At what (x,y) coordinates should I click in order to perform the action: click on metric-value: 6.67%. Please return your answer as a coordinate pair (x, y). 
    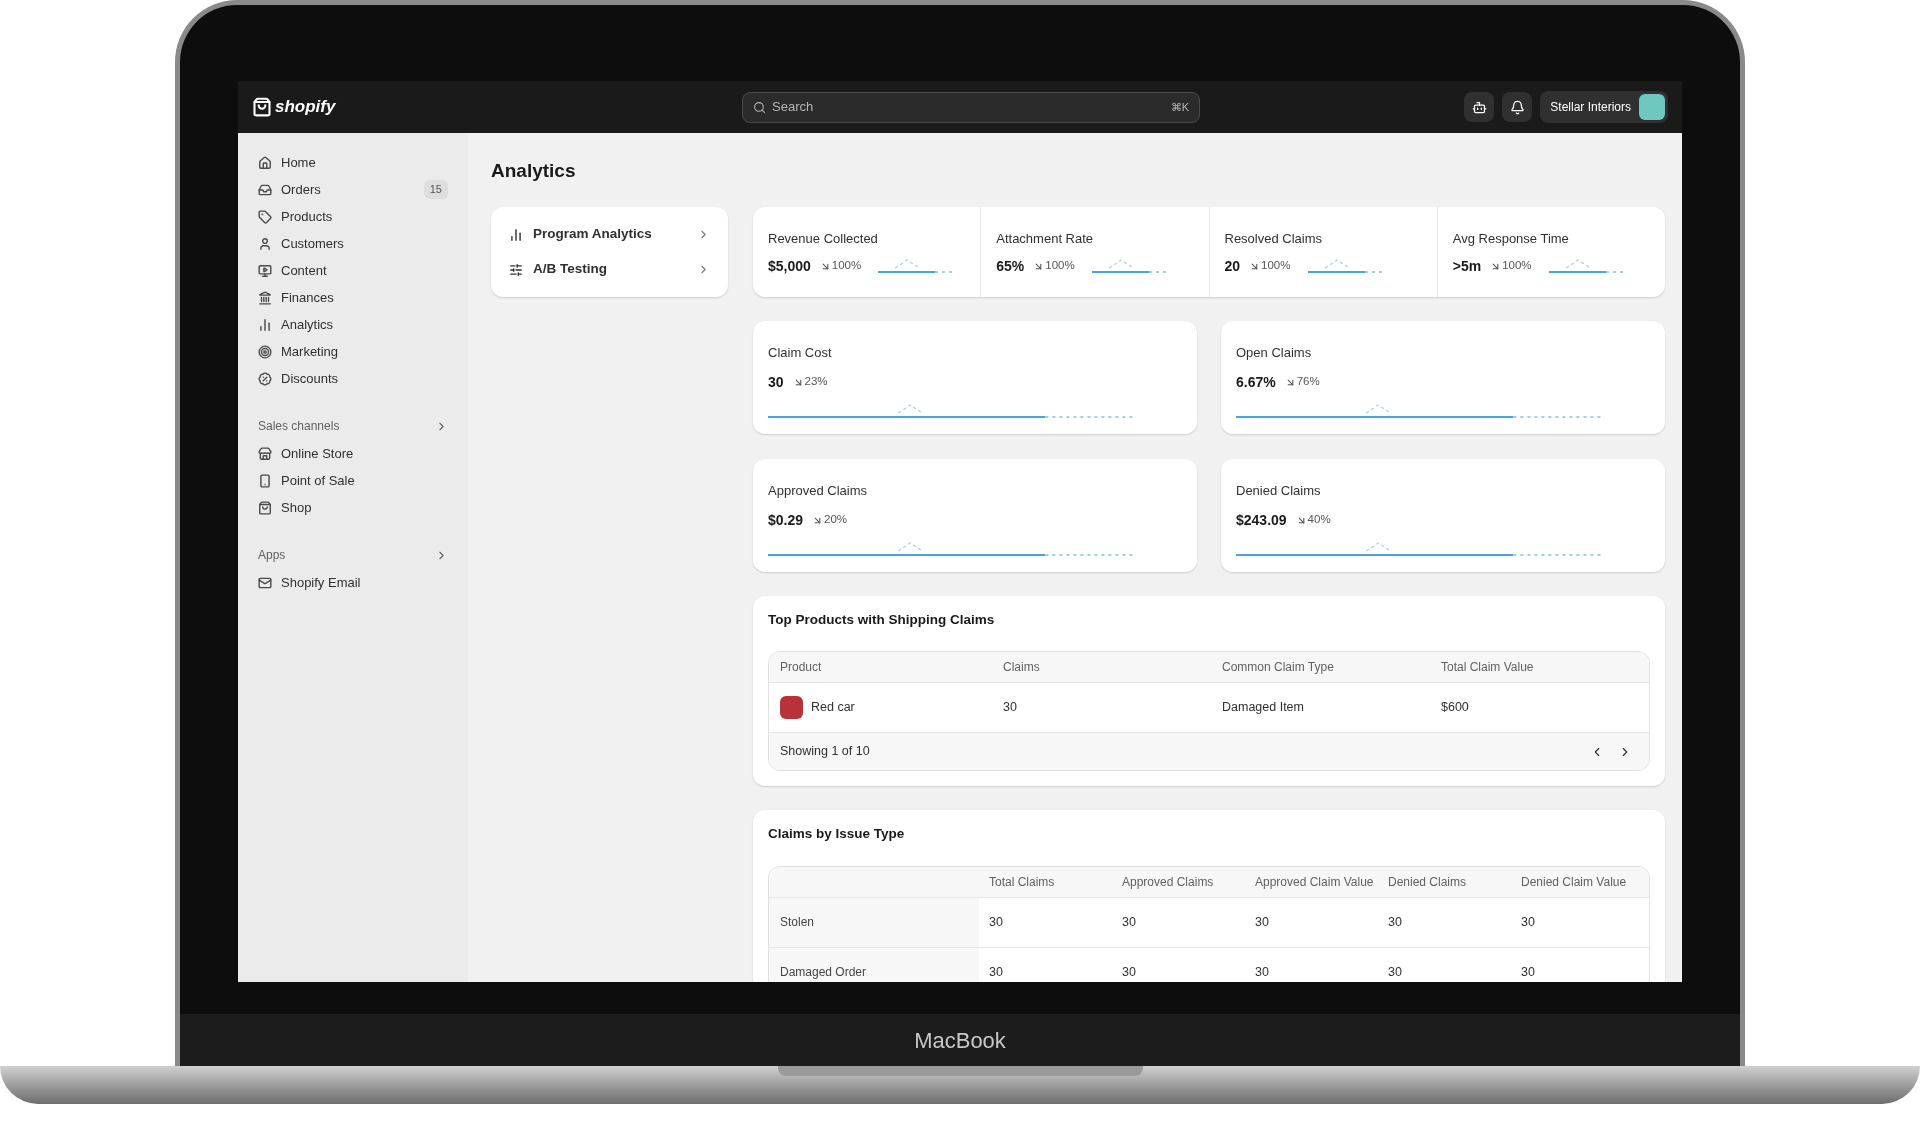
    Looking at the image, I should click on (1256, 382).